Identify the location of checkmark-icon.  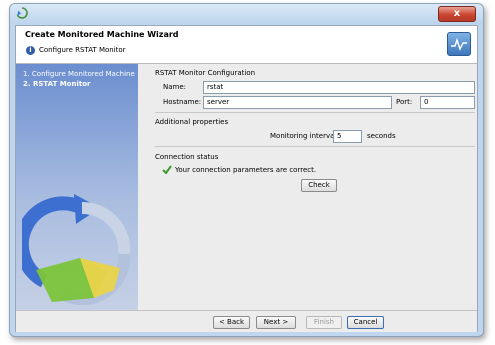
(167, 169).